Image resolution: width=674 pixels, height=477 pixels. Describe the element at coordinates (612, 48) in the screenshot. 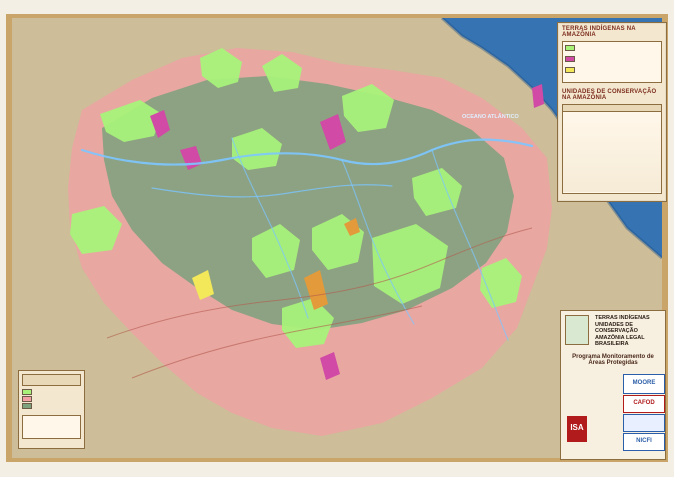

I see `indigenous-row` at that location.